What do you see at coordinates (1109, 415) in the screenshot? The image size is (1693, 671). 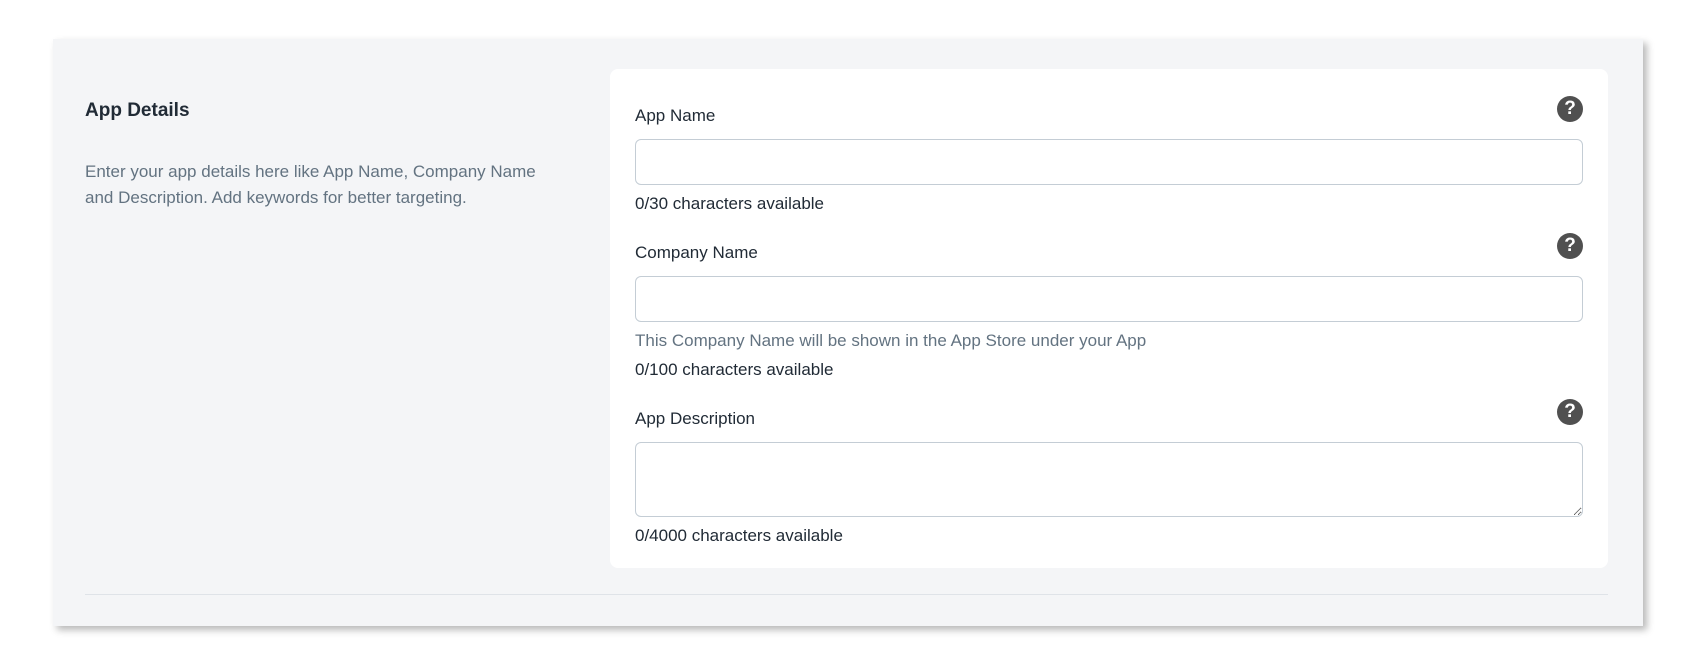 I see `app-description-label-row: App Description ?` at bounding box center [1109, 415].